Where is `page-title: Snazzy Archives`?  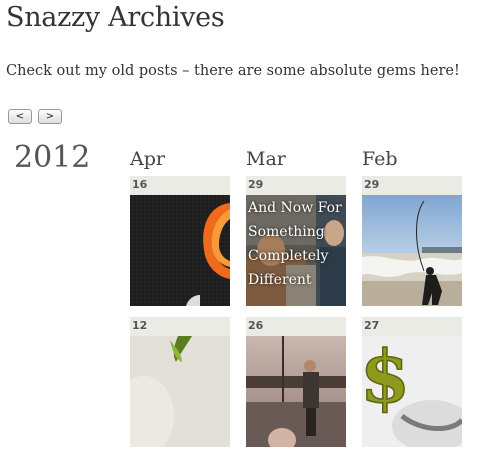
page-title: Snazzy Archives is located at coordinates (115, 17).